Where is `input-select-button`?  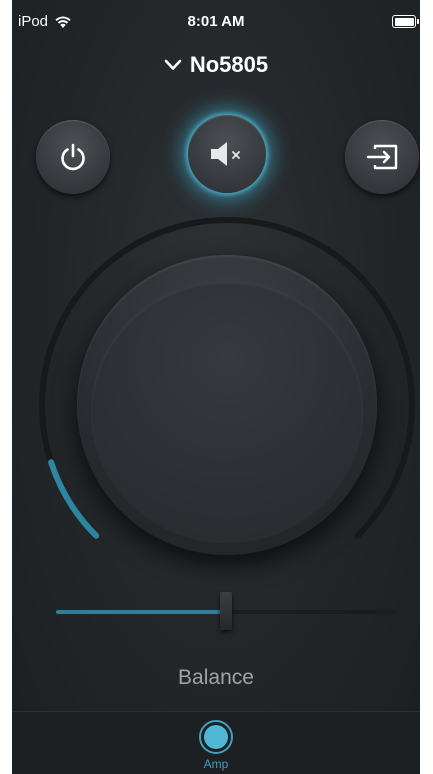 input-select-button is located at coordinates (382, 157).